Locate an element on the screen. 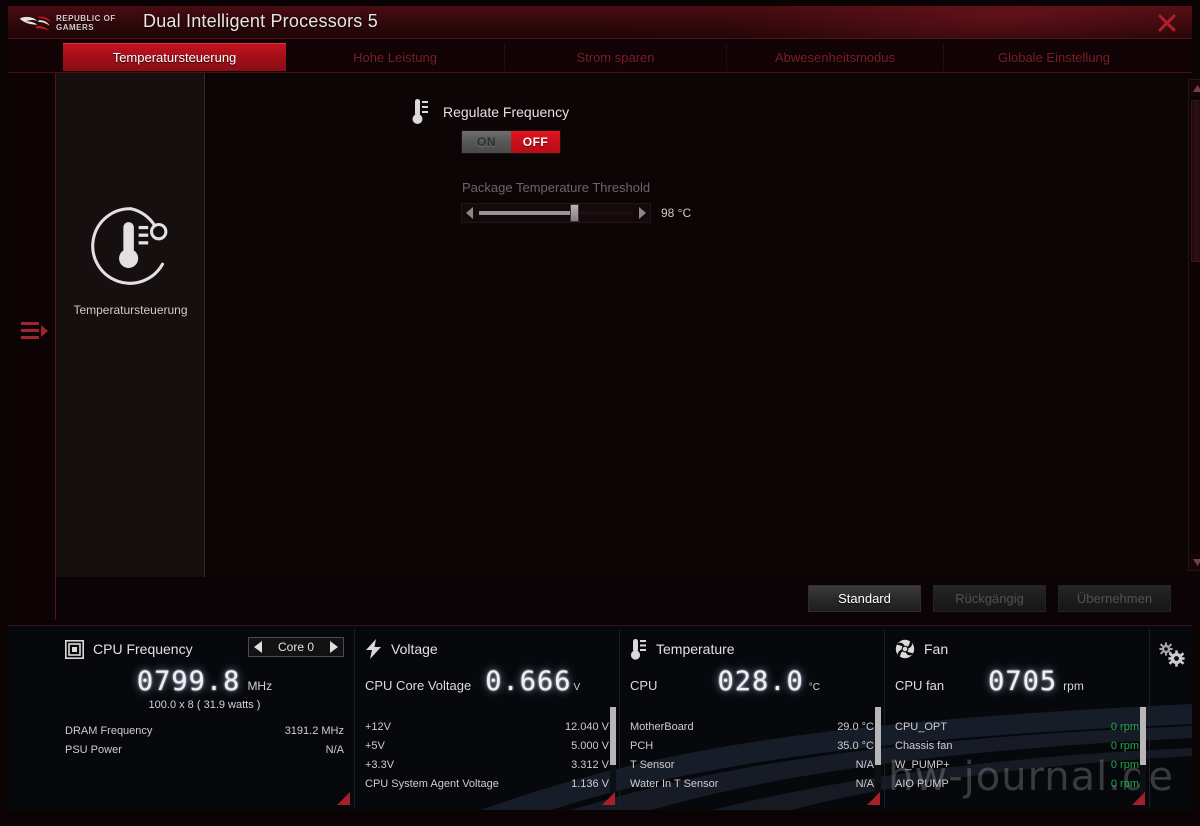 The height and width of the screenshot is (826, 1200). temperature-scrollbar is located at coordinates (878, 751).